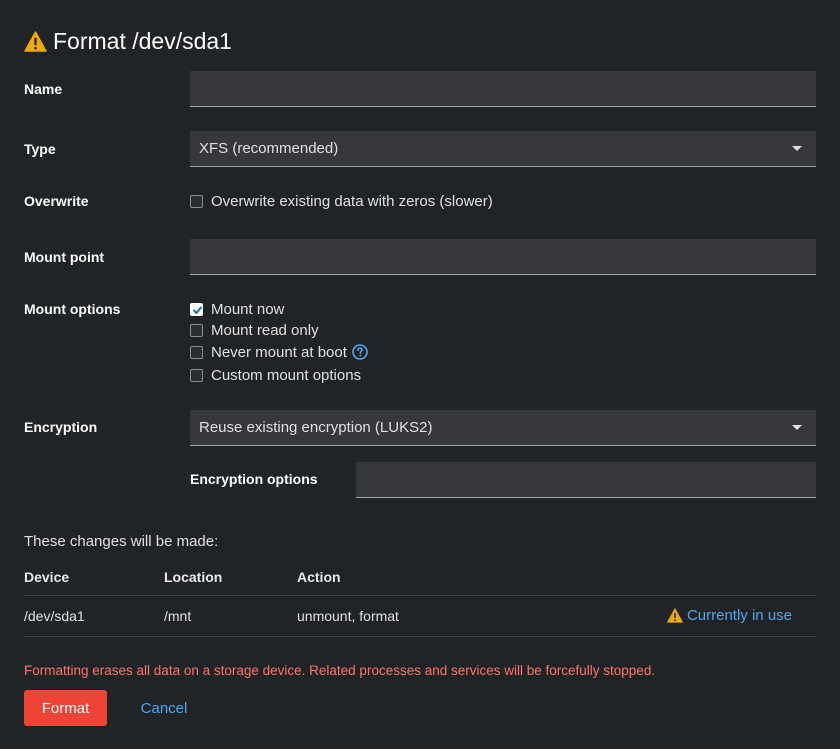 This screenshot has width=840, height=749. I want to click on action-cell: unmount, format, so click(422, 616).